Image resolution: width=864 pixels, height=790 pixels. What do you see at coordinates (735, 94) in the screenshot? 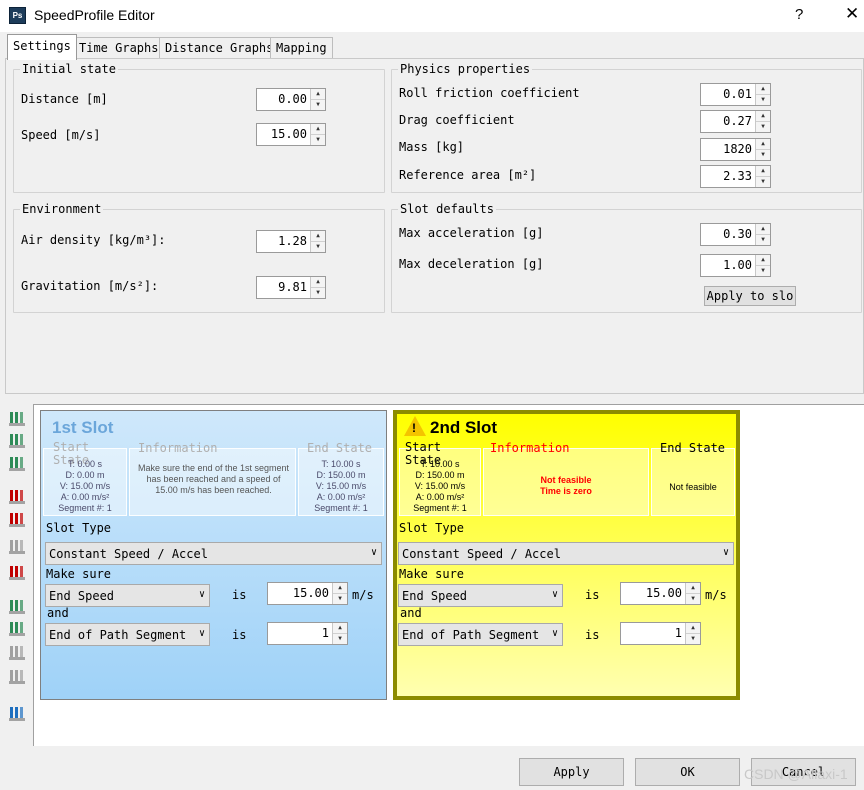
I see `roll-friction-spinbox: 0.01 ▲ ▼` at bounding box center [735, 94].